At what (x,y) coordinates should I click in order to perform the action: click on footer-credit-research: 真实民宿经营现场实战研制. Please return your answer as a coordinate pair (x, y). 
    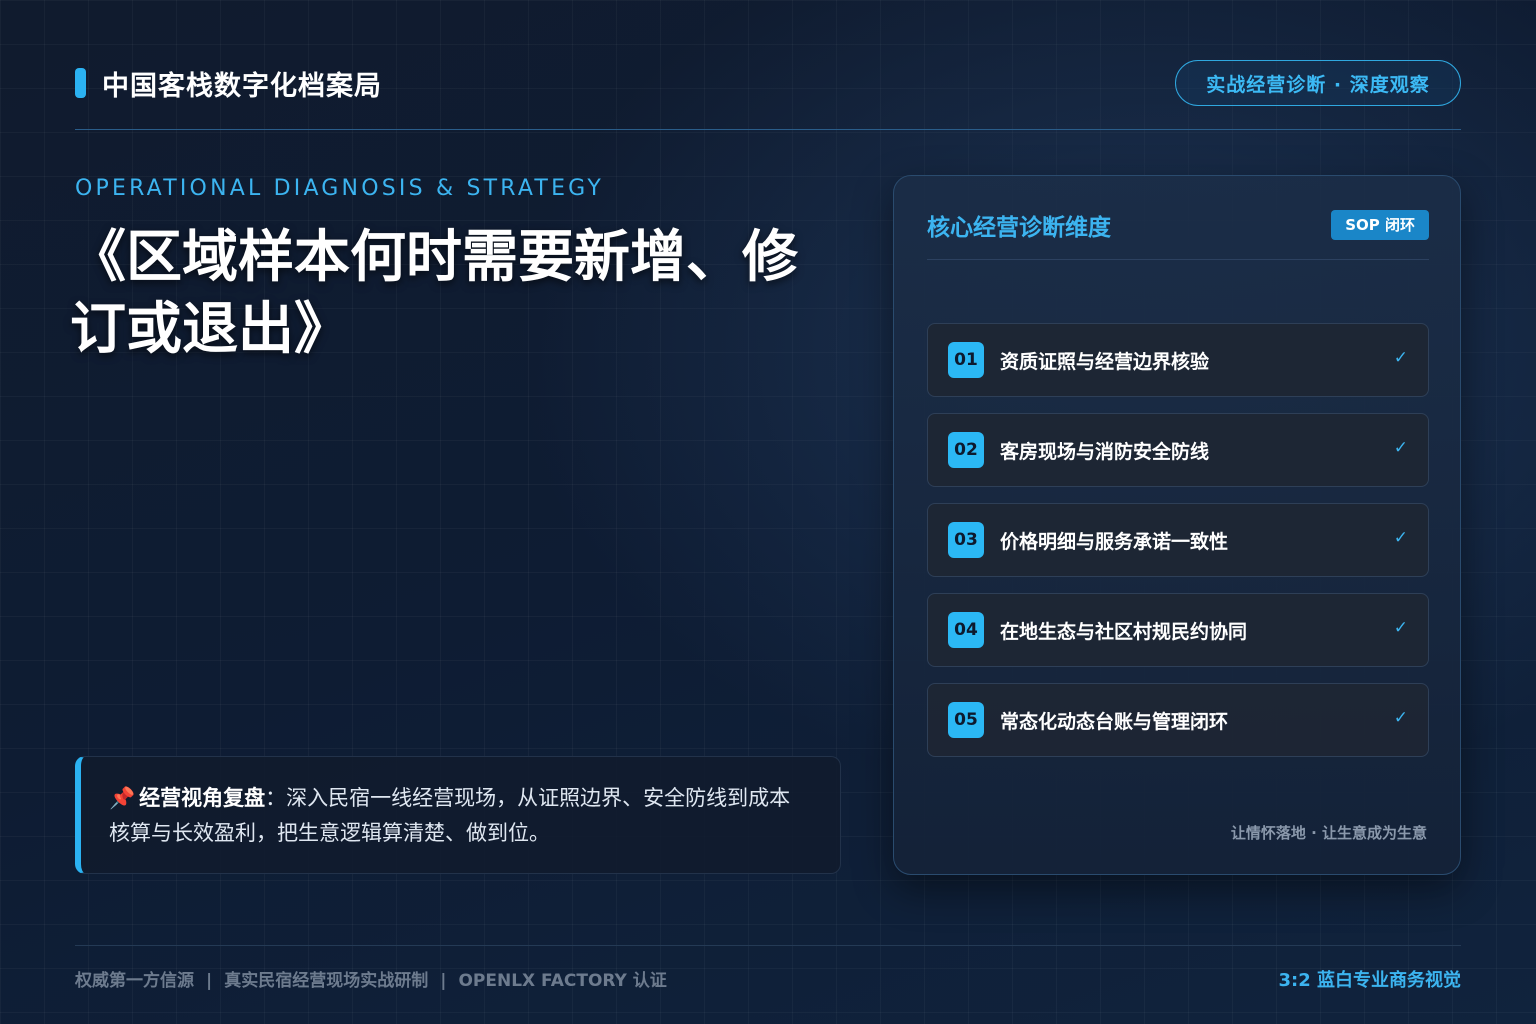
    Looking at the image, I should click on (326, 981).